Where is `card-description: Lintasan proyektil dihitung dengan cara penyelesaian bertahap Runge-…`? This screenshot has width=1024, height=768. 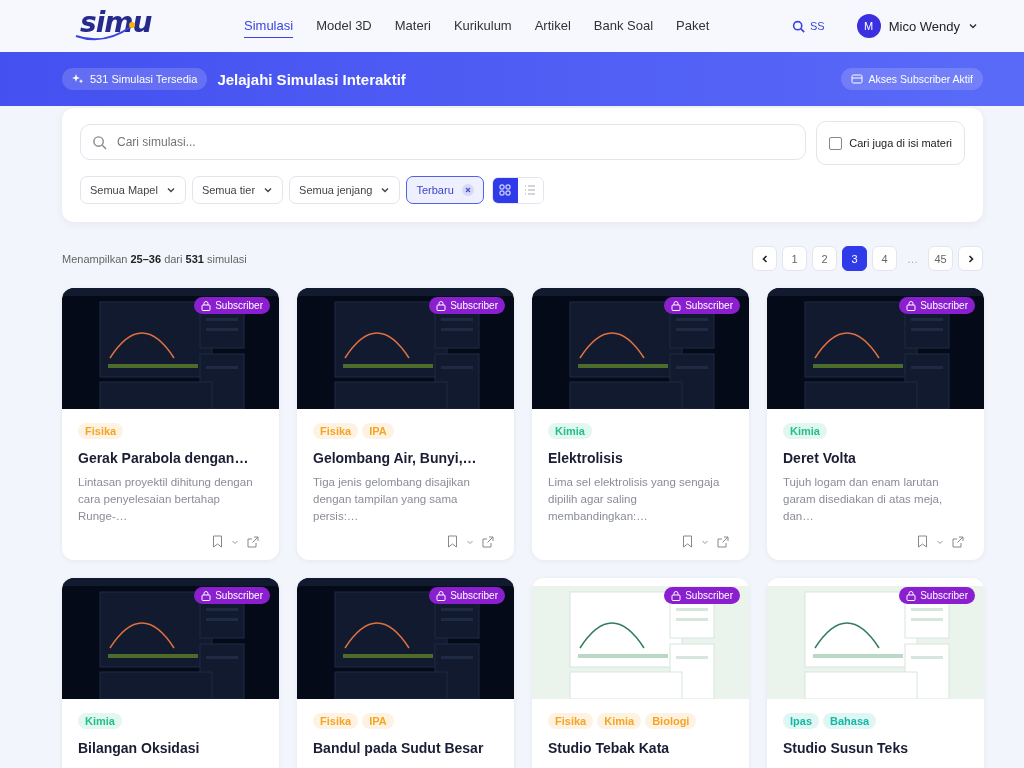
card-description: Lintasan proyektil dihitung dengan cara penyelesaian bertahap Runge-… is located at coordinates (166, 499).